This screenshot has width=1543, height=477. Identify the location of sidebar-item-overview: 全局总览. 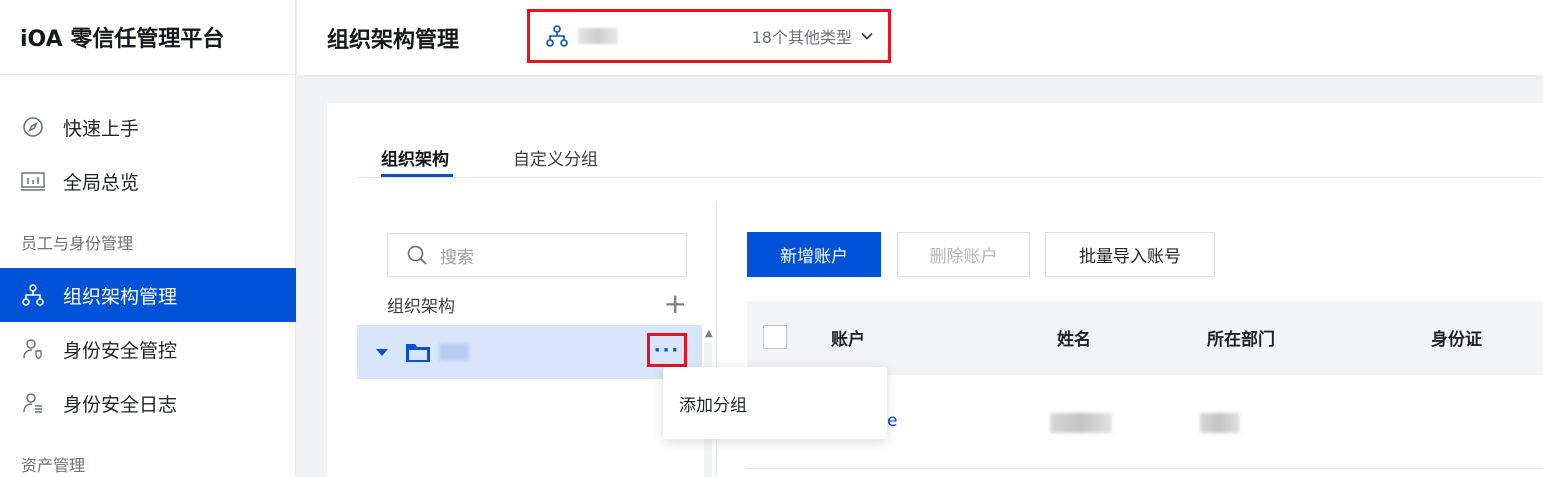
(148, 181).